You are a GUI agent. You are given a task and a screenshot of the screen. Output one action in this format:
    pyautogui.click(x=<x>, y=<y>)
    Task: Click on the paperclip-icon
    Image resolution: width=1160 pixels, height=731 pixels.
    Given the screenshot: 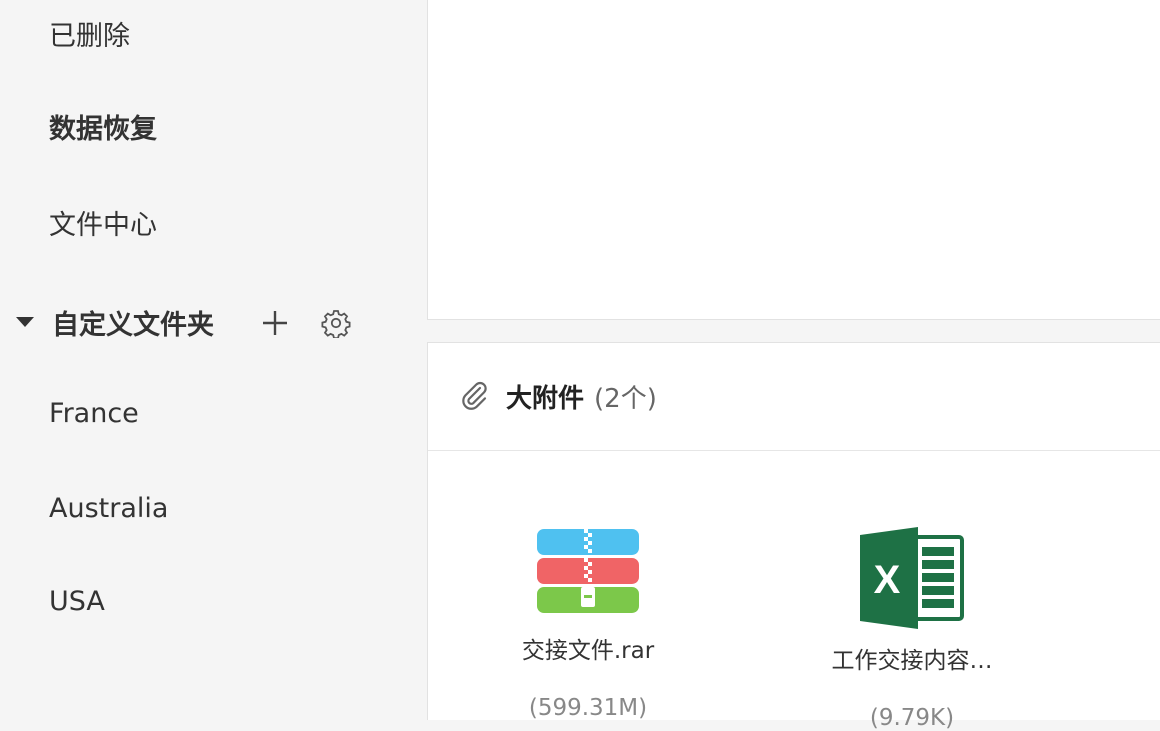 What is the action you would take?
    pyautogui.click(x=474, y=397)
    